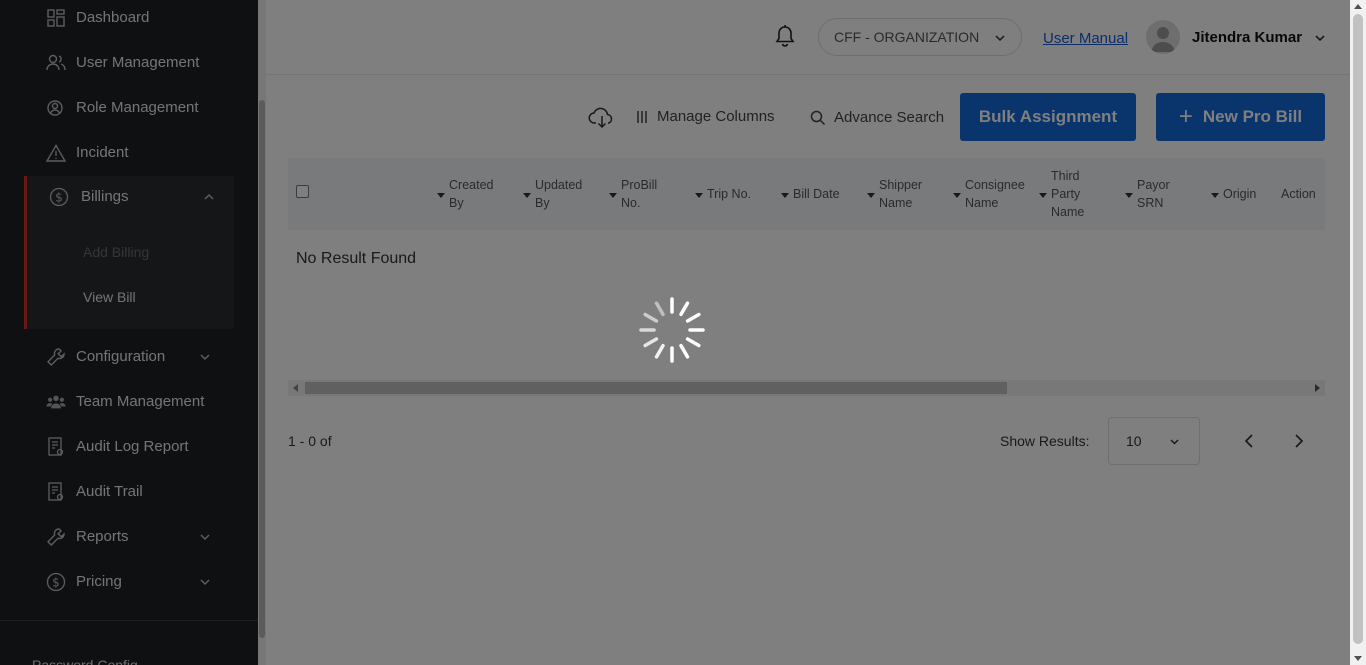 The image size is (1366, 665). What do you see at coordinates (672, 330) in the screenshot?
I see `loading-spinner` at bounding box center [672, 330].